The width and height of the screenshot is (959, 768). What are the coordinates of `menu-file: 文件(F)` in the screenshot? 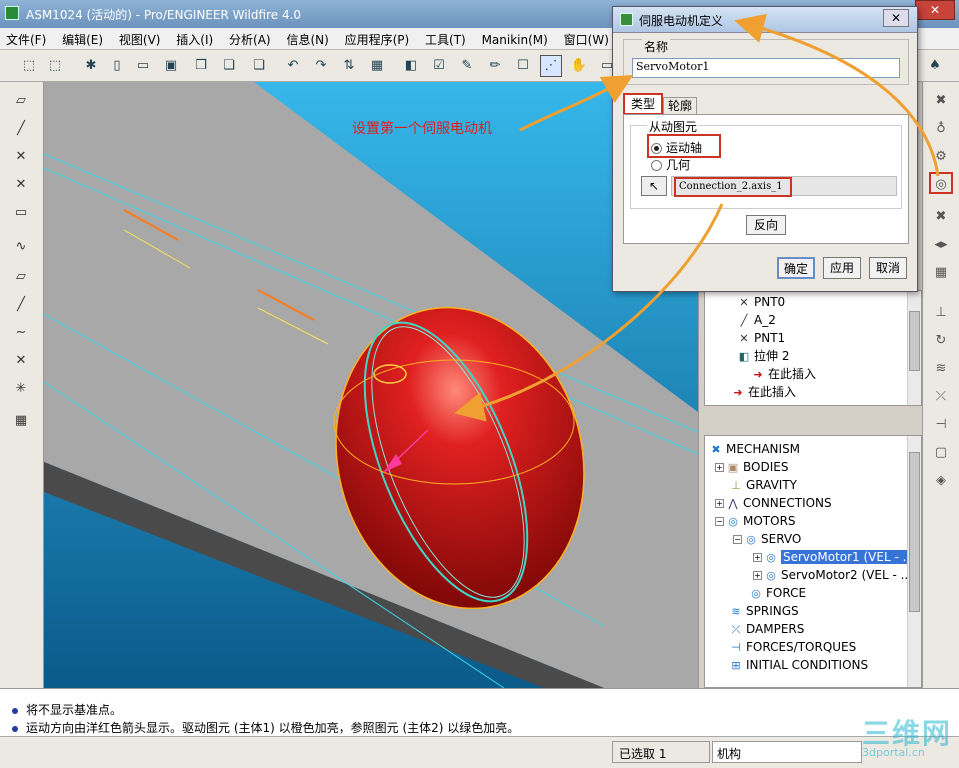 It's located at (26, 39).